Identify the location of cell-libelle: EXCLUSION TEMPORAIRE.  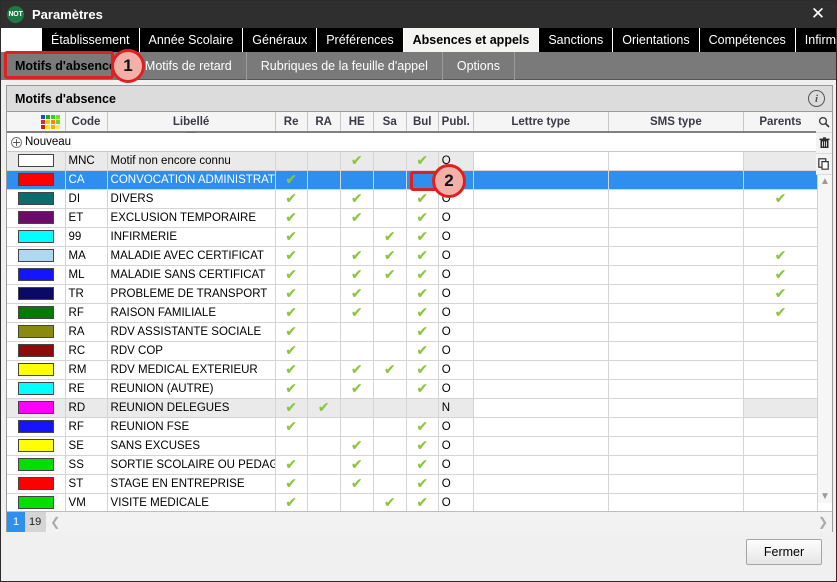
(191, 218).